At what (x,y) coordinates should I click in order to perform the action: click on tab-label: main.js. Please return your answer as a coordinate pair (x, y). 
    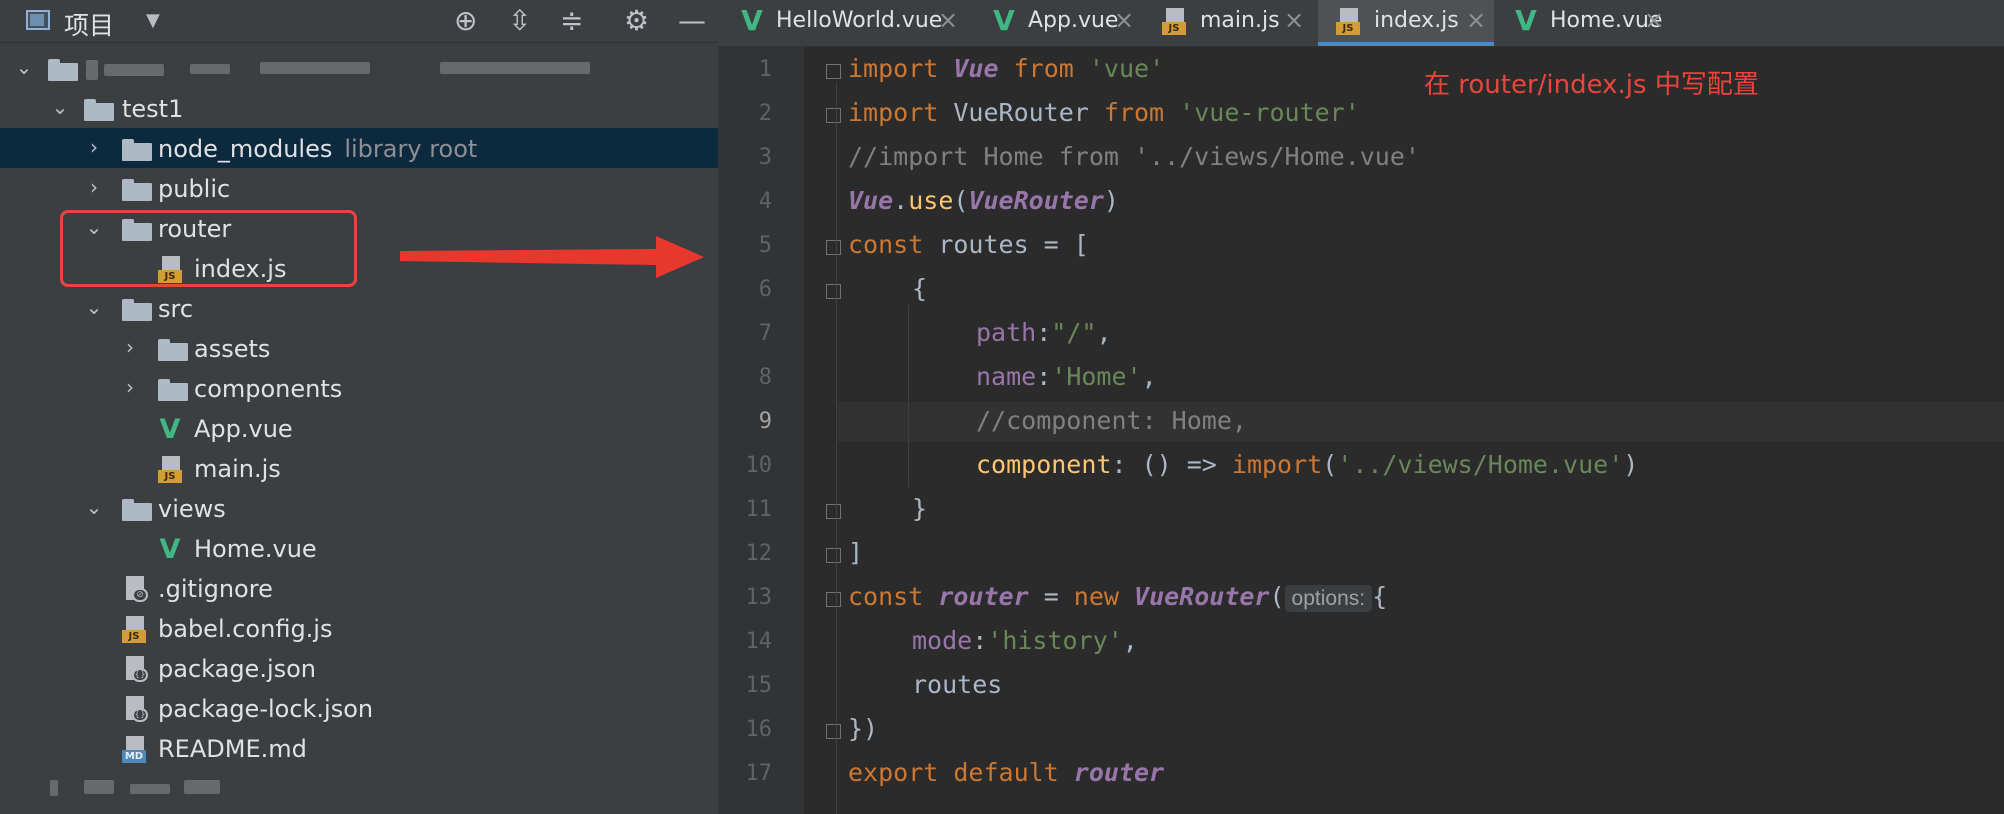
    Looking at the image, I should click on (1240, 20).